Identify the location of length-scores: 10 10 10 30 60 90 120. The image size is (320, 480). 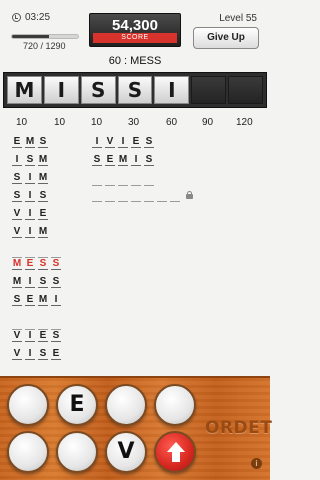
(135, 123).